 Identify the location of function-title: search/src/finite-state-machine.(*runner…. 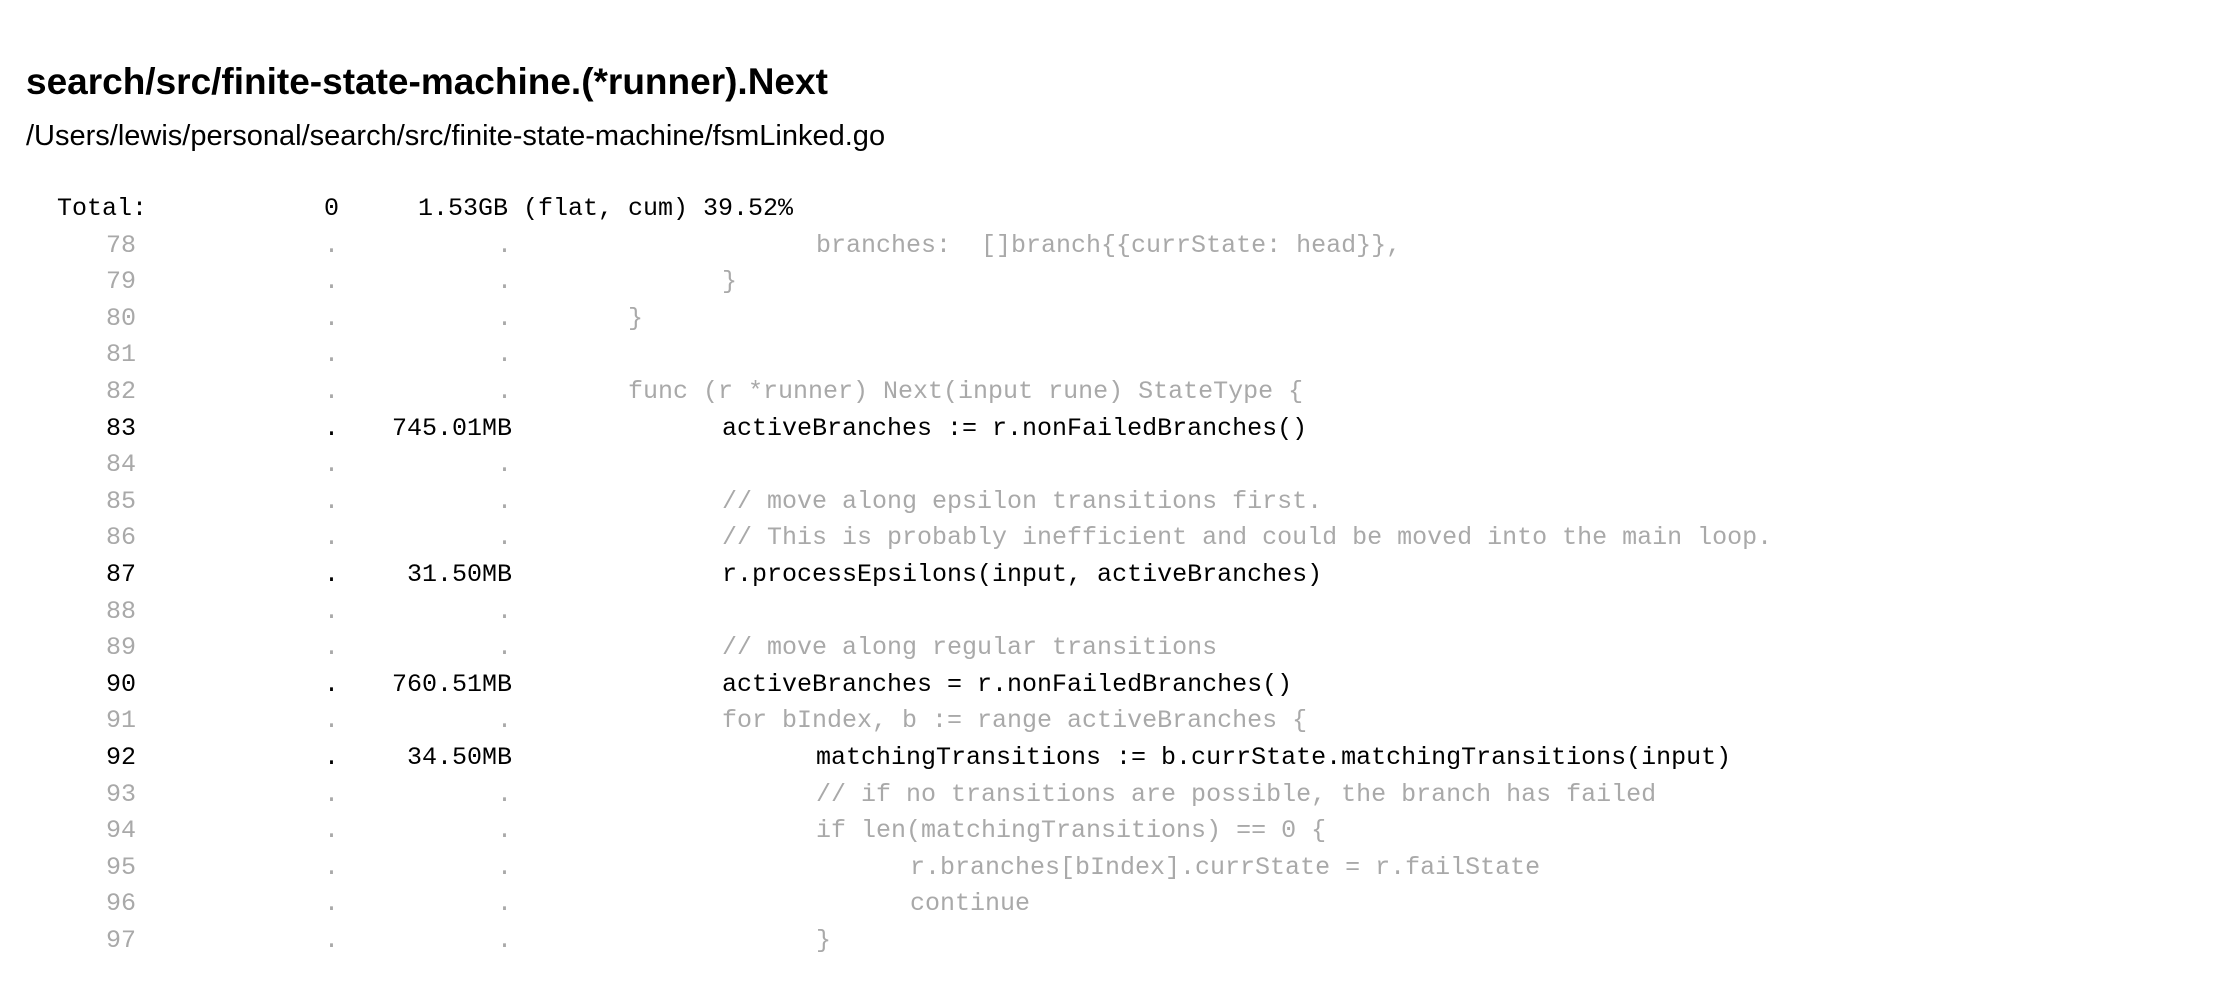
(427, 81).